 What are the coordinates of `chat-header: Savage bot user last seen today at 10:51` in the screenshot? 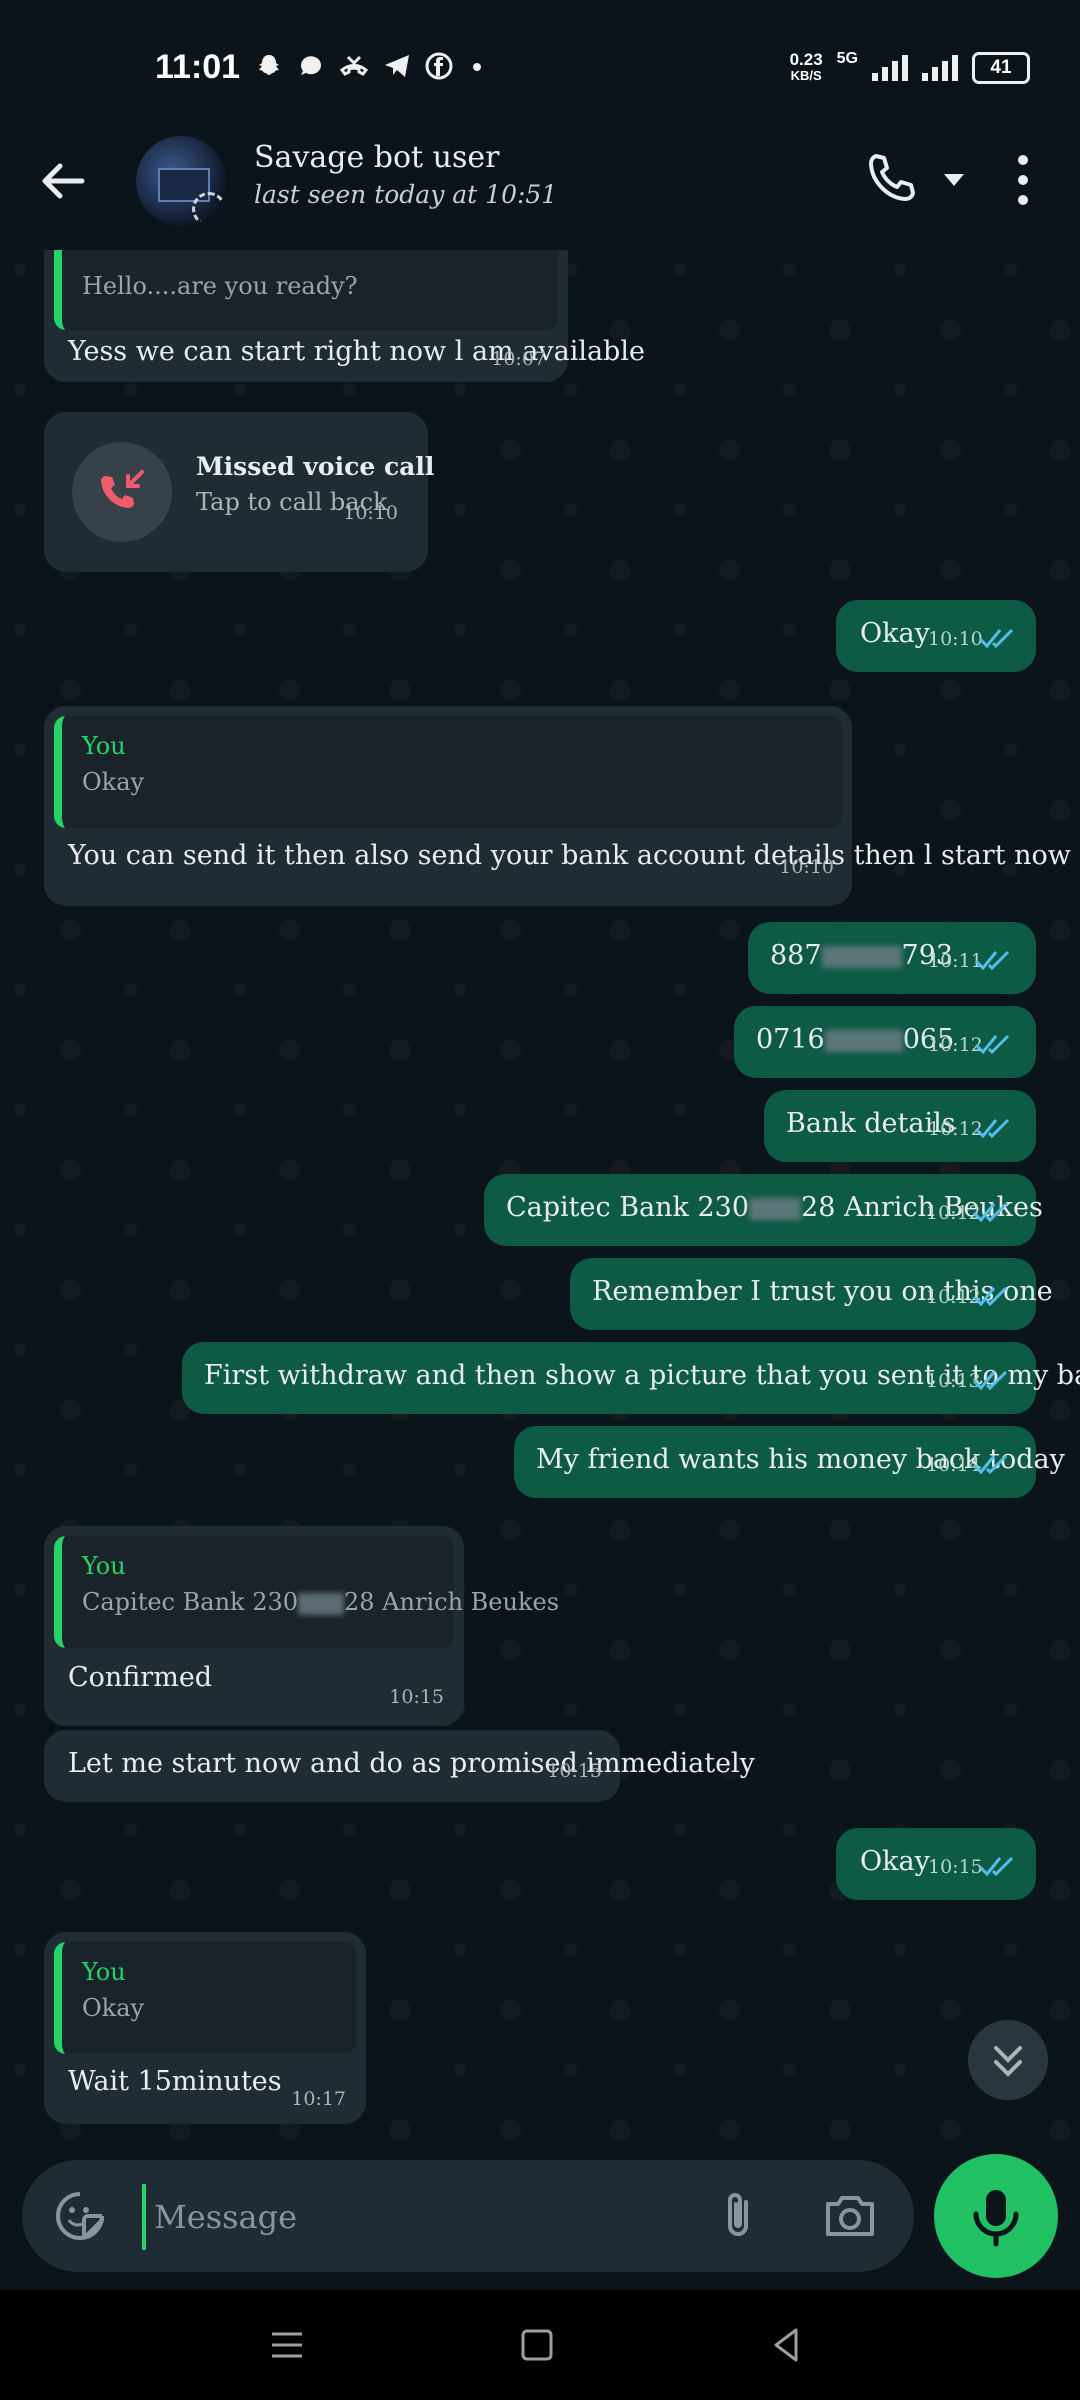 It's located at (540, 190).